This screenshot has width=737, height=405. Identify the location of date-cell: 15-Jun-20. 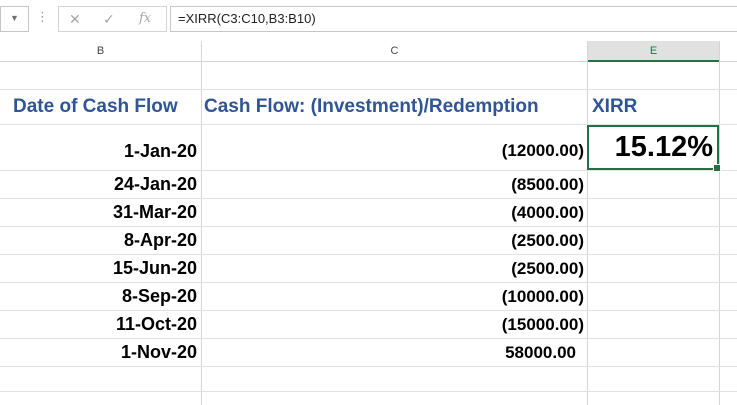
(98, 268).